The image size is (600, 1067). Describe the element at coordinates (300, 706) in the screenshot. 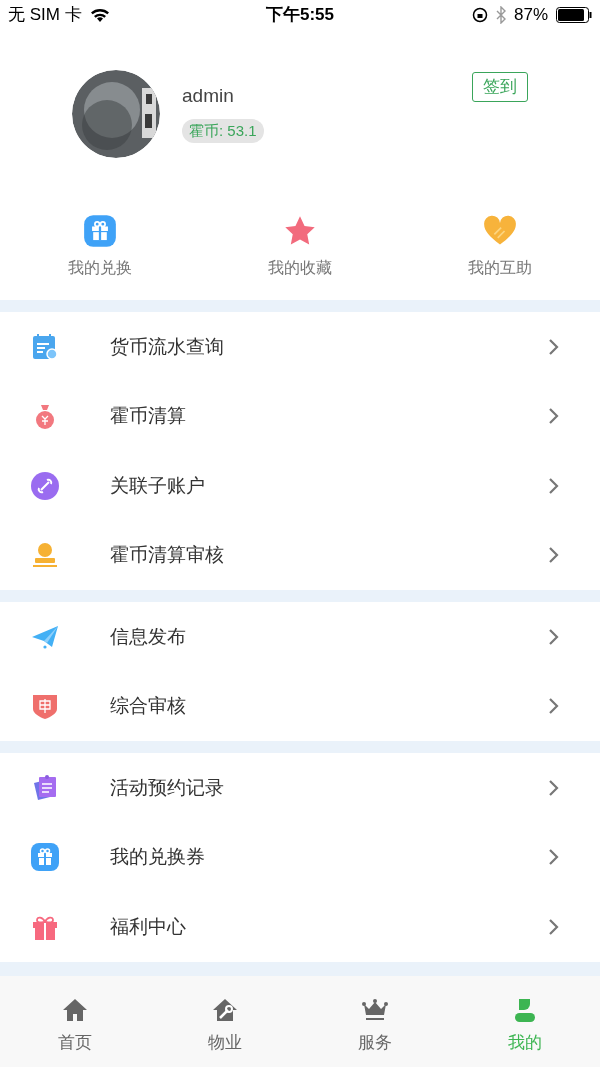

I see `menu-item: 综合审核` at that location.